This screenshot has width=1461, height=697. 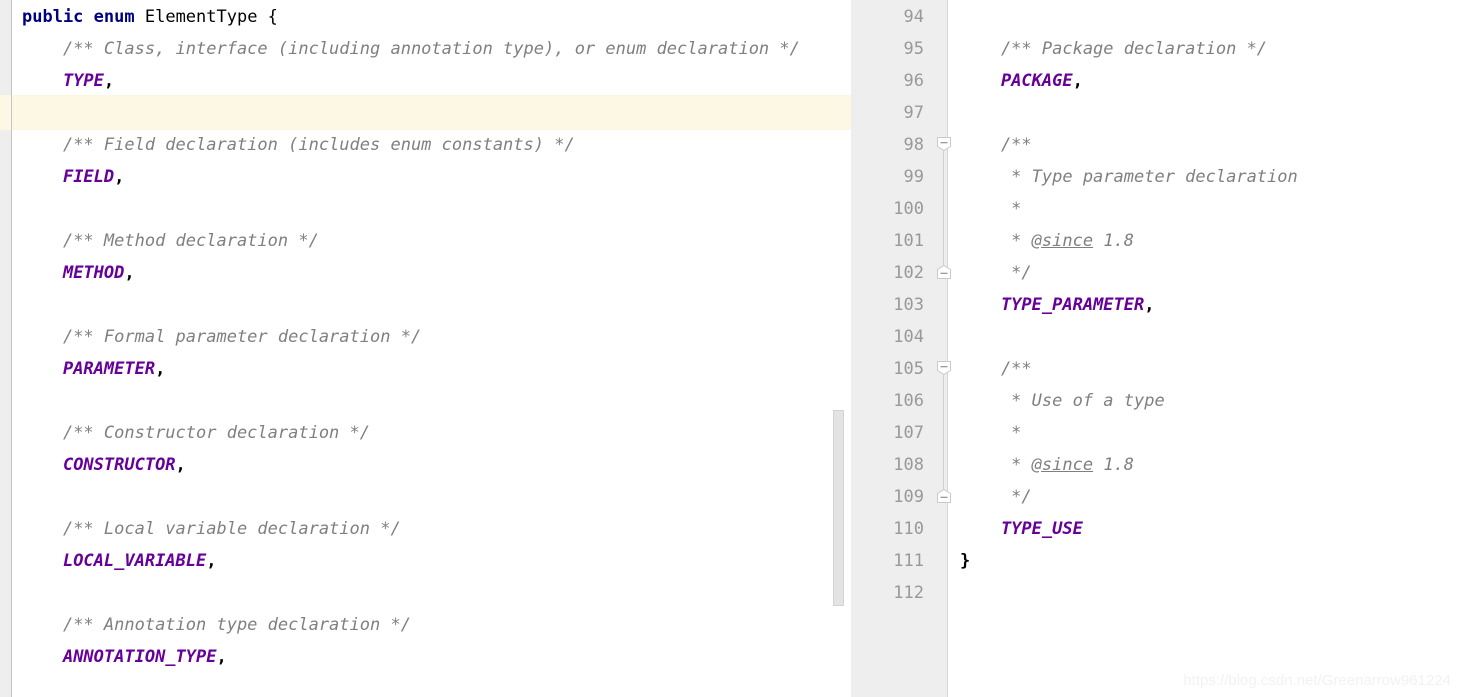 What do you see at coordinates (231, 529) in the screenshot?
I see `code-token-comment: /** Local variable declaration */` at bounding box center [231, 529].